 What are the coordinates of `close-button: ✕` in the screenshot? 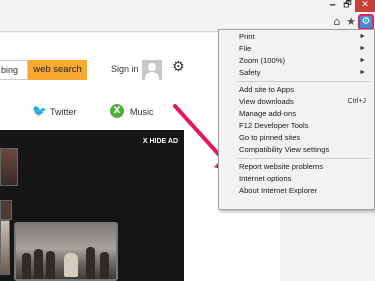 It's located at (365, 6).